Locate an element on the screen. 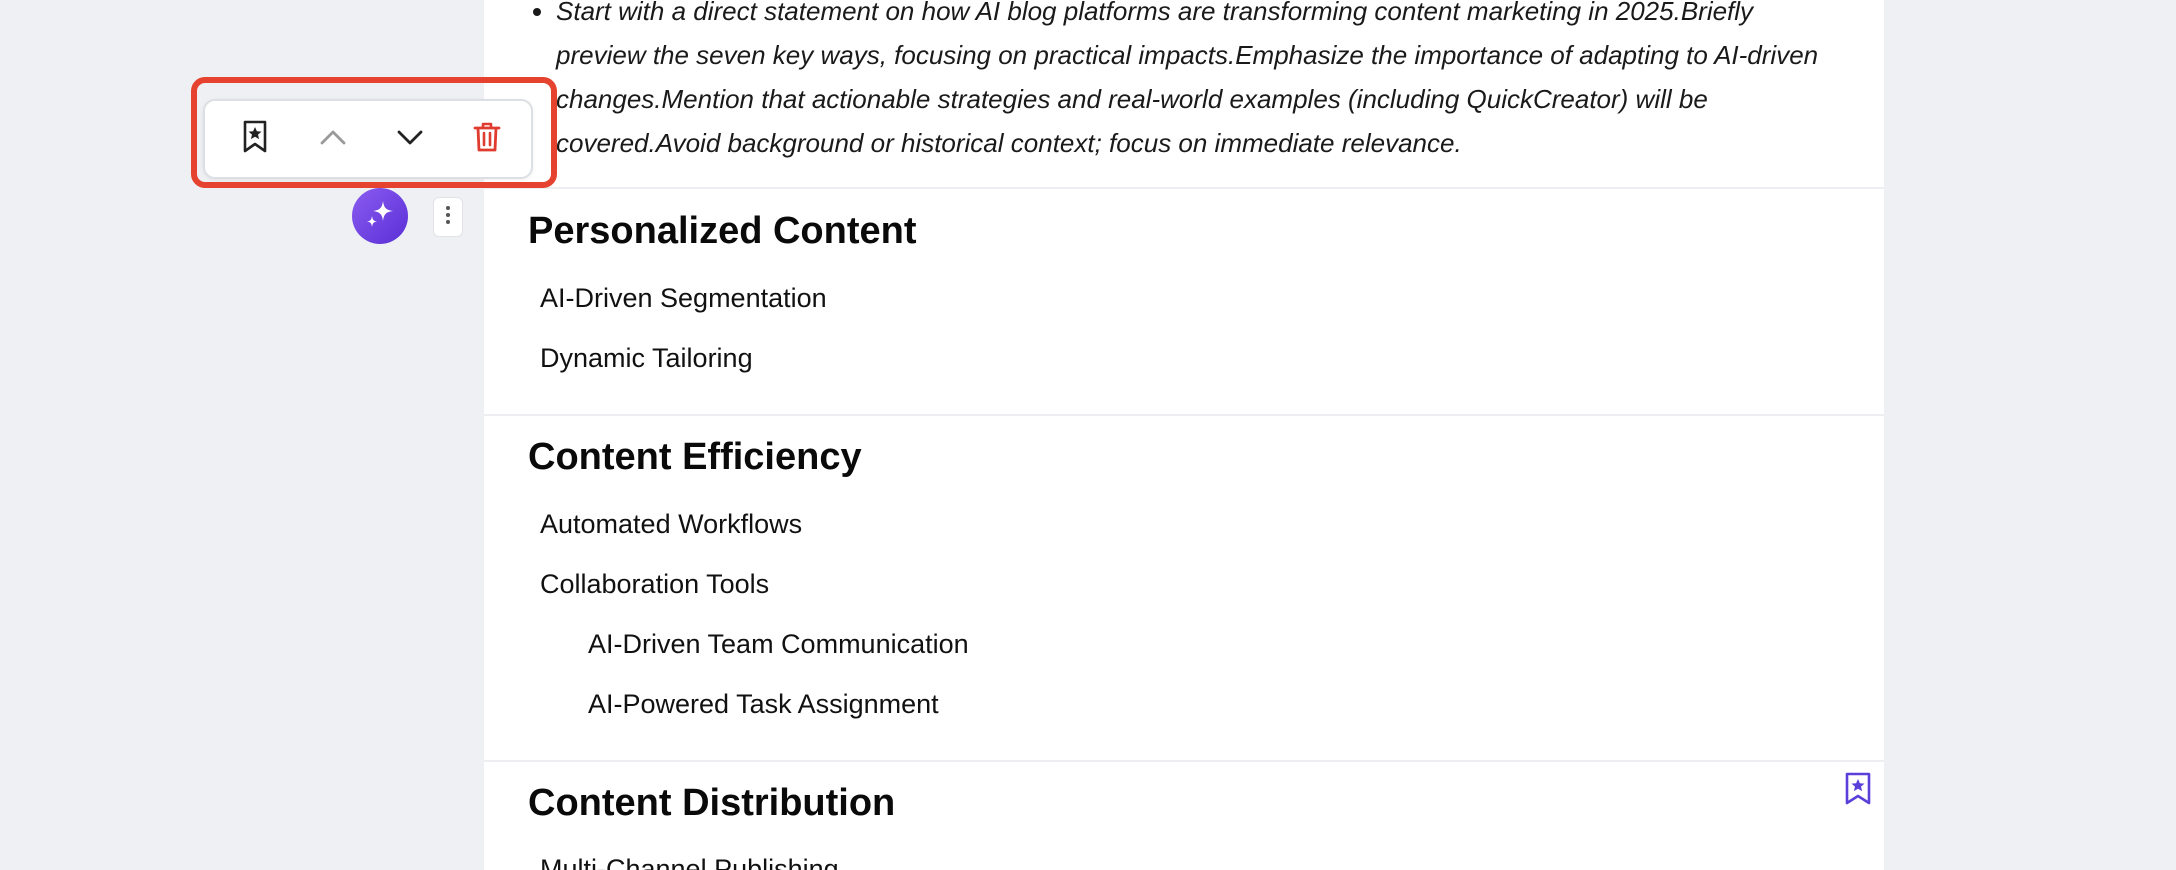 This screenshot has height=870, width=2176. chevron-down-icon is located at coordinates (410, 139).